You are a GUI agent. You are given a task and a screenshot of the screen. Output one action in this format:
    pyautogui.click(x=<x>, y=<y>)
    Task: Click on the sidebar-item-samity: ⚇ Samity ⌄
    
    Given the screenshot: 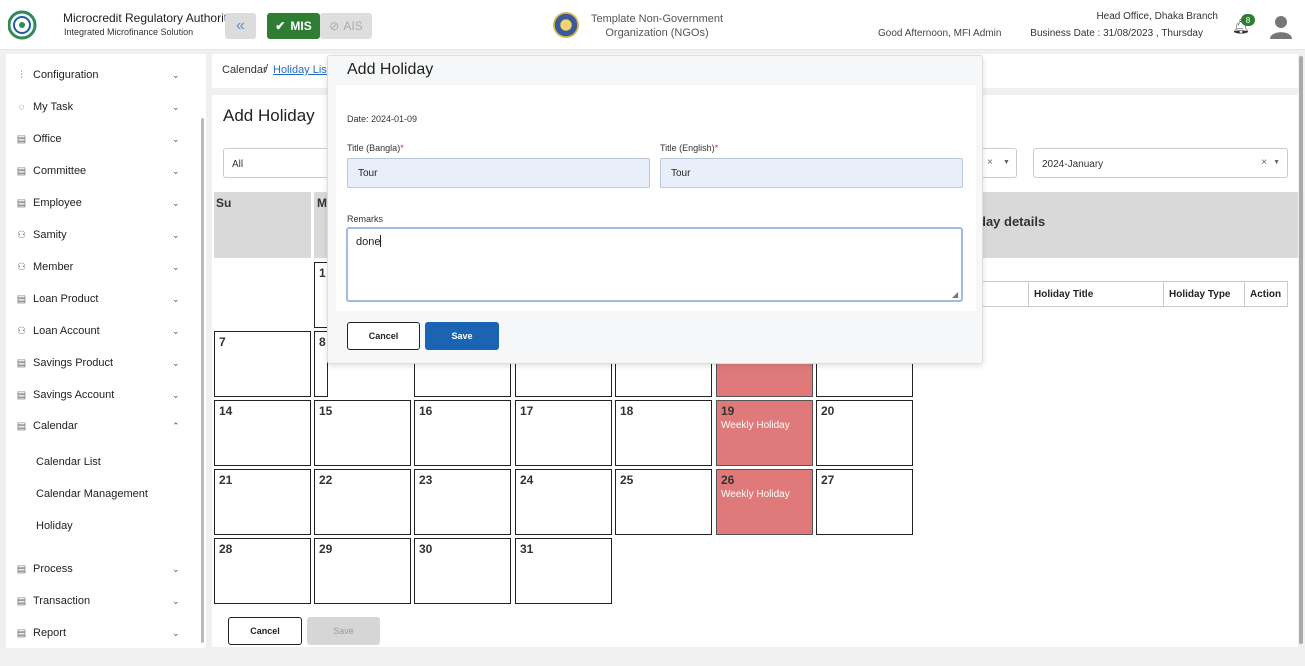 What is the action you would take?
    pyautogui.click(x=97, y=235)
    